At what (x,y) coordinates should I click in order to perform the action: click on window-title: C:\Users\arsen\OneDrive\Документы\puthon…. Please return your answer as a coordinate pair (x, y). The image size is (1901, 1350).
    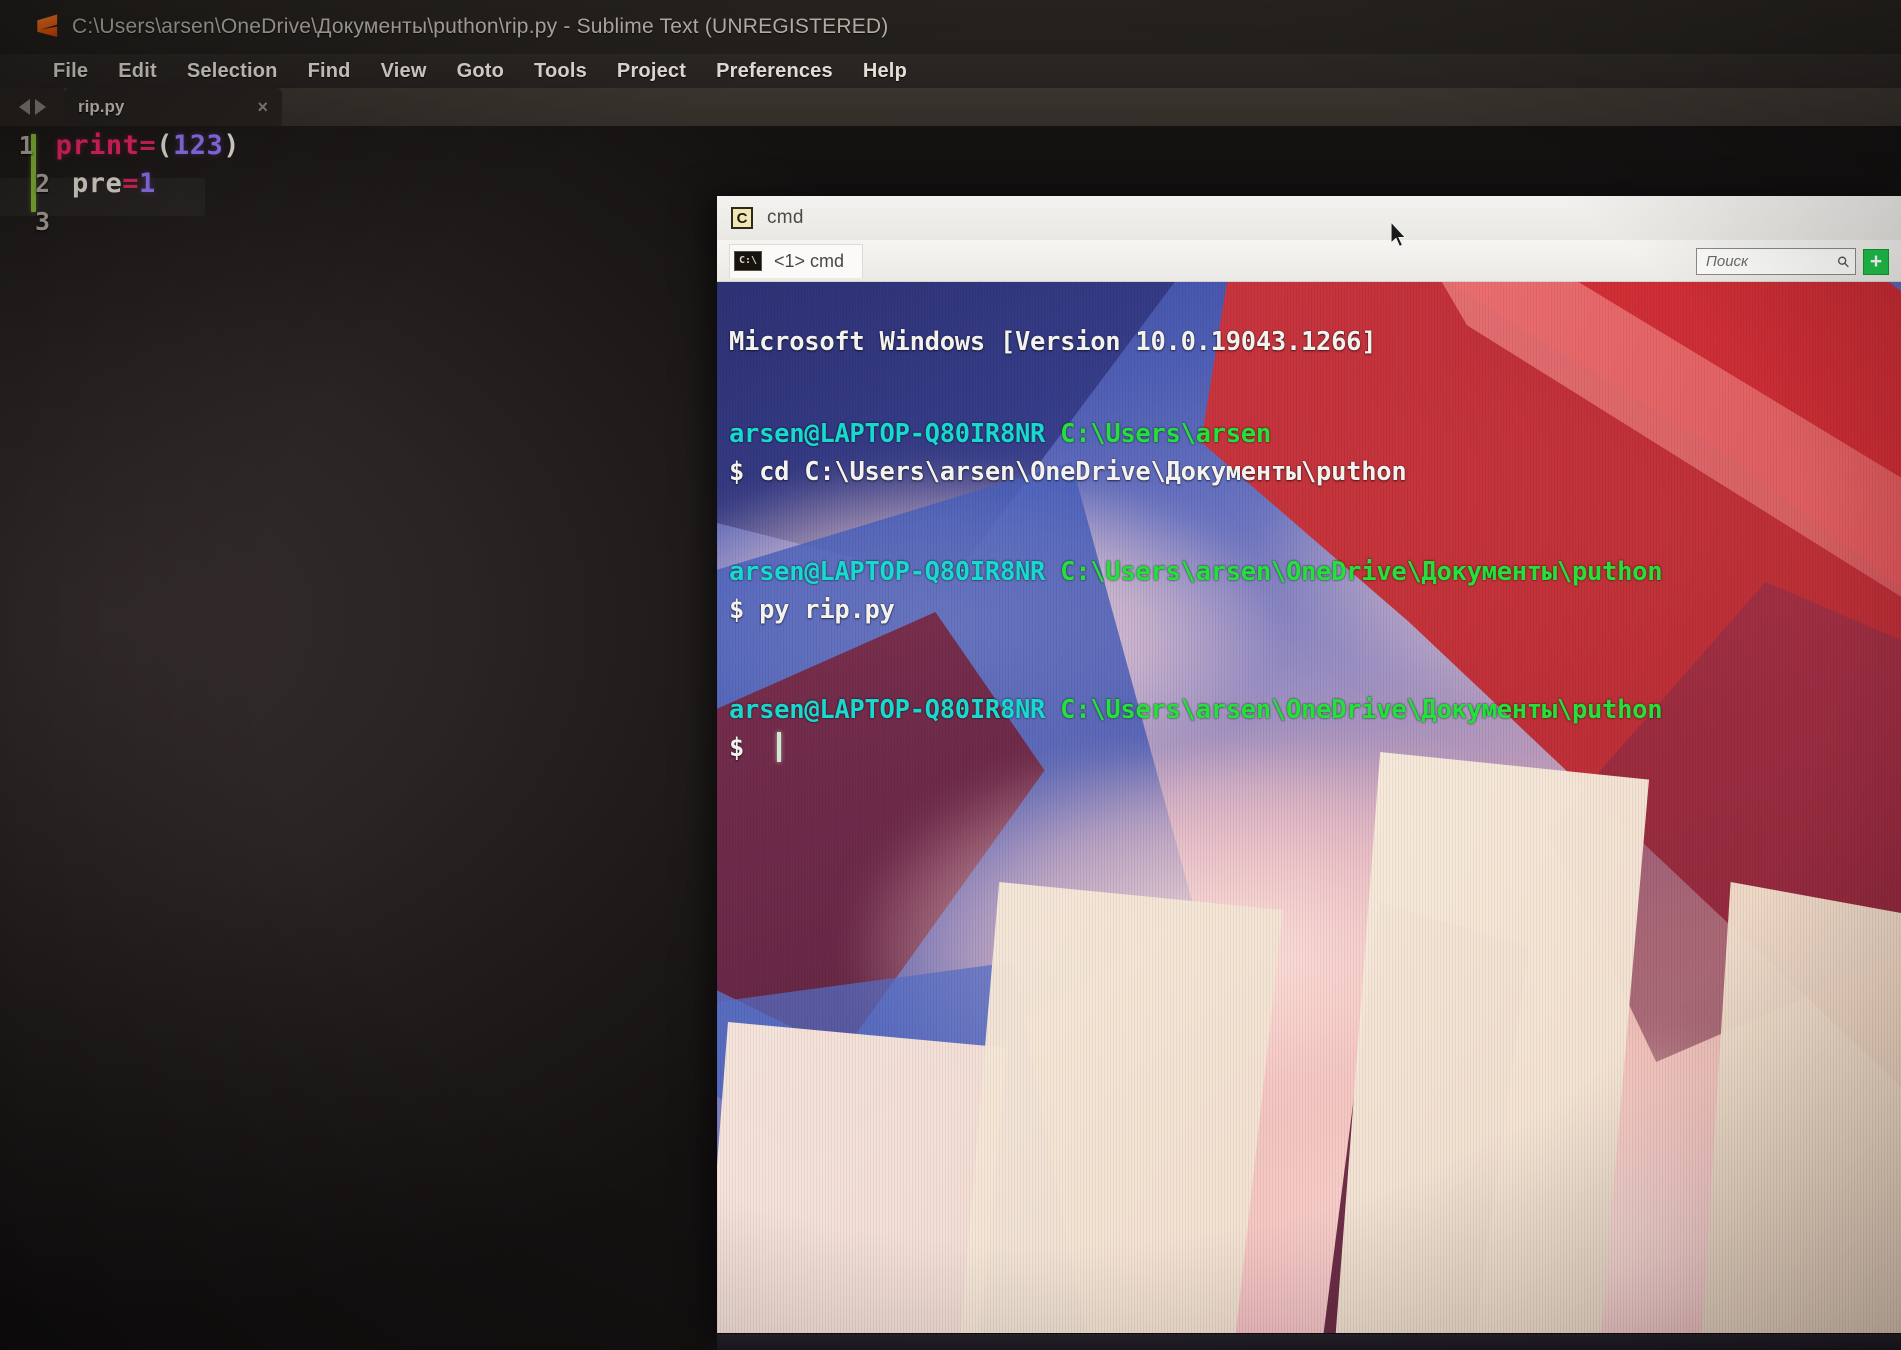
    Looking at the image, I should click on (480, 26).